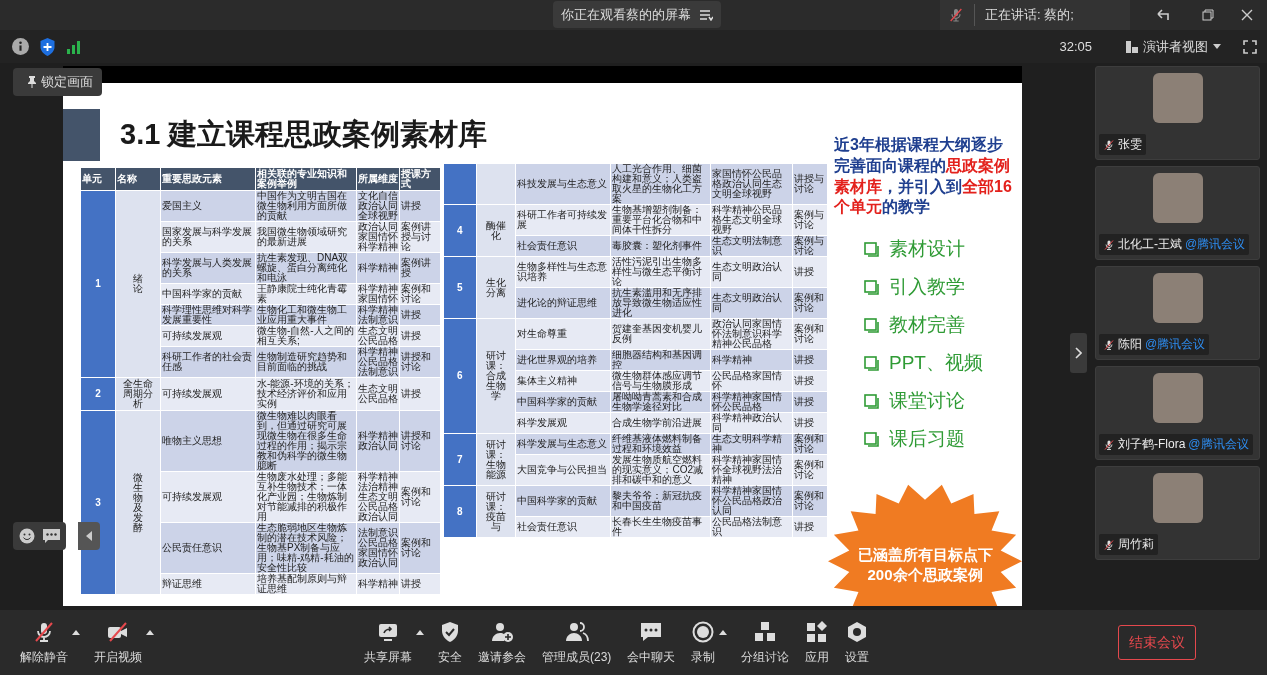 This screenshot has height=675, width=1267. I want to click on unit-cell, so click(460, 184).